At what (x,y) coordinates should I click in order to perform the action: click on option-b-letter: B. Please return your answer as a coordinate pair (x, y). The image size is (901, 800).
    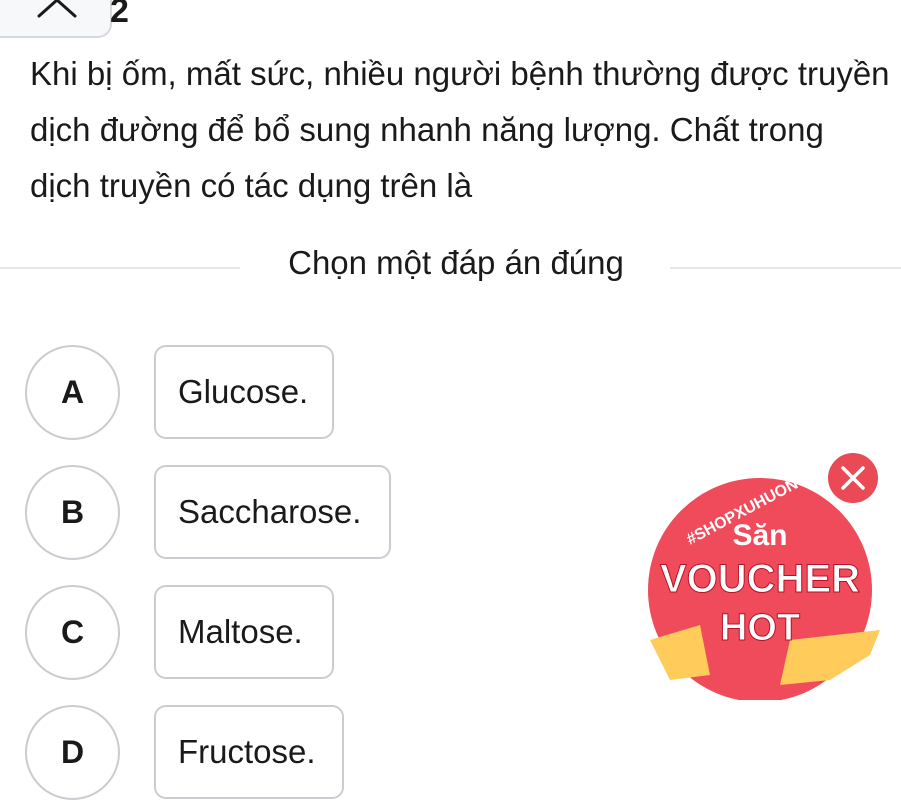
    Looking at the image, I should click on (72, 512).